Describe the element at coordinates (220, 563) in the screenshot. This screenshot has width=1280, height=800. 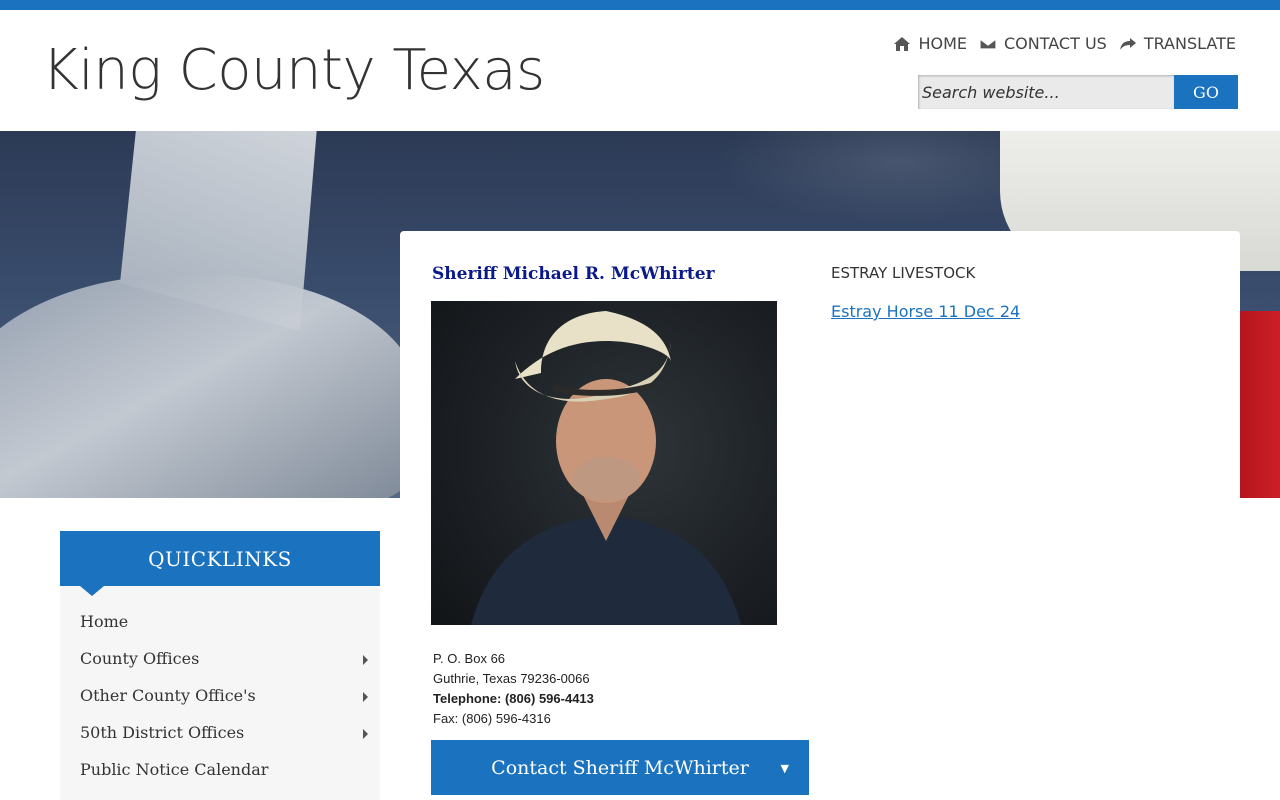
I see `quicklinks-heading: QUICKLINKS` at that location.